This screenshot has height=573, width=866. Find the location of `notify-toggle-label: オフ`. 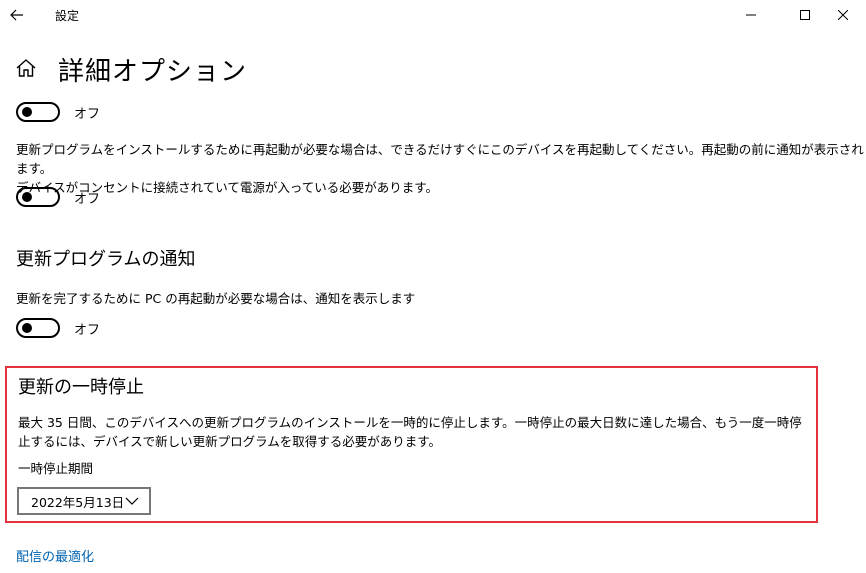

notify-toggle-label: オフ is located at coordinates (87, 330).